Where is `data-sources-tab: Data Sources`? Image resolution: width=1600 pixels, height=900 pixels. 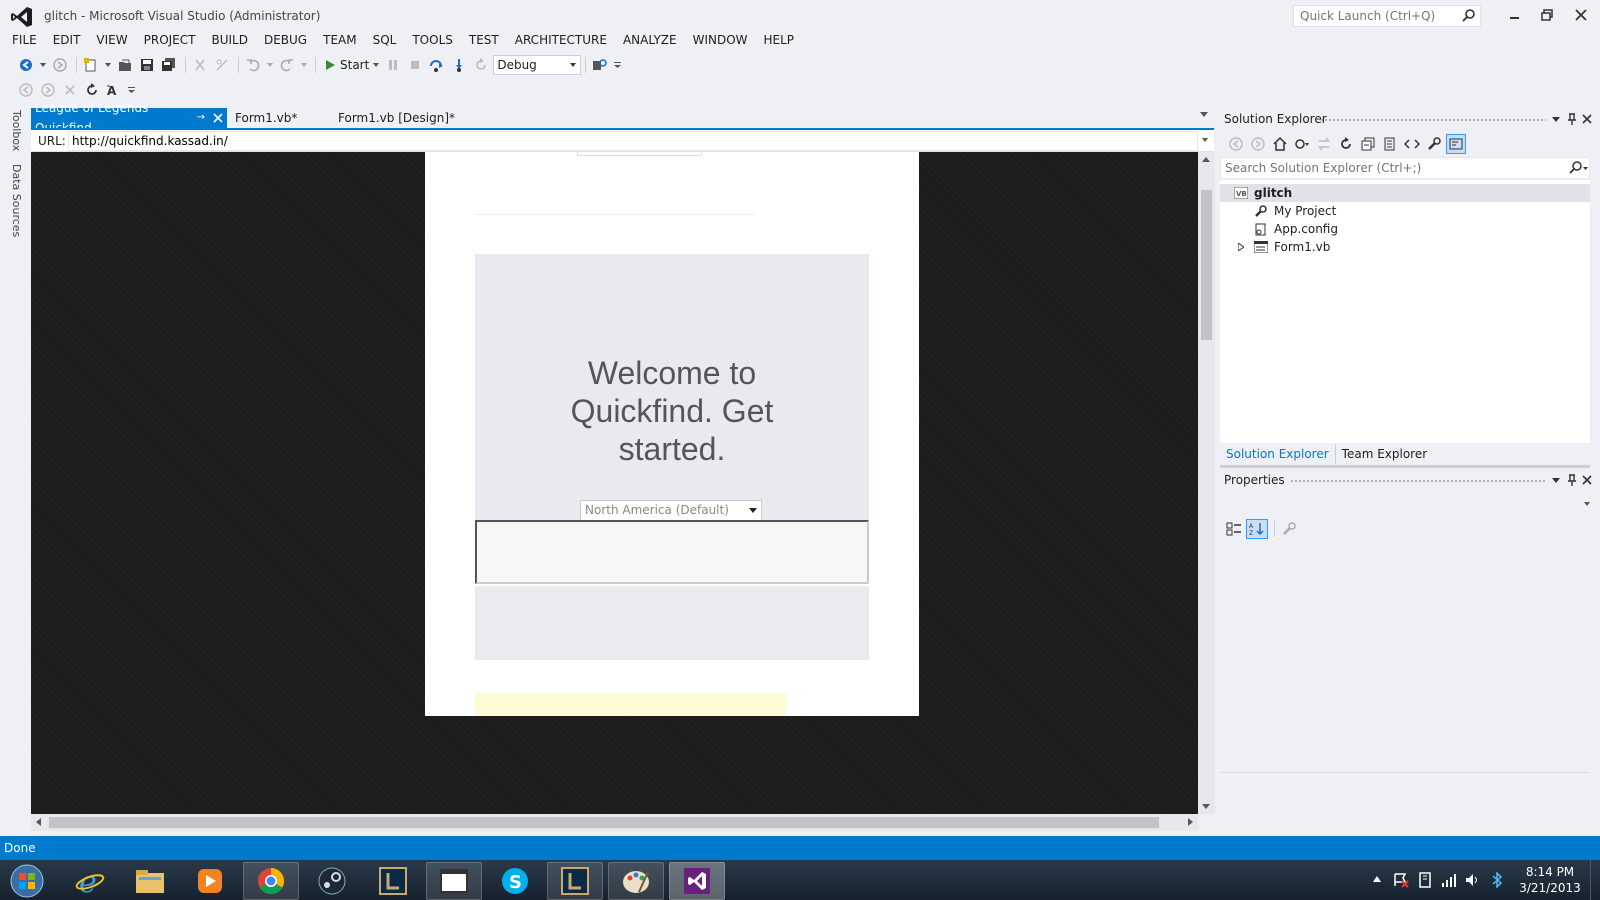
data-sources-tab: Data Sources is located at coordinates (16, 200).